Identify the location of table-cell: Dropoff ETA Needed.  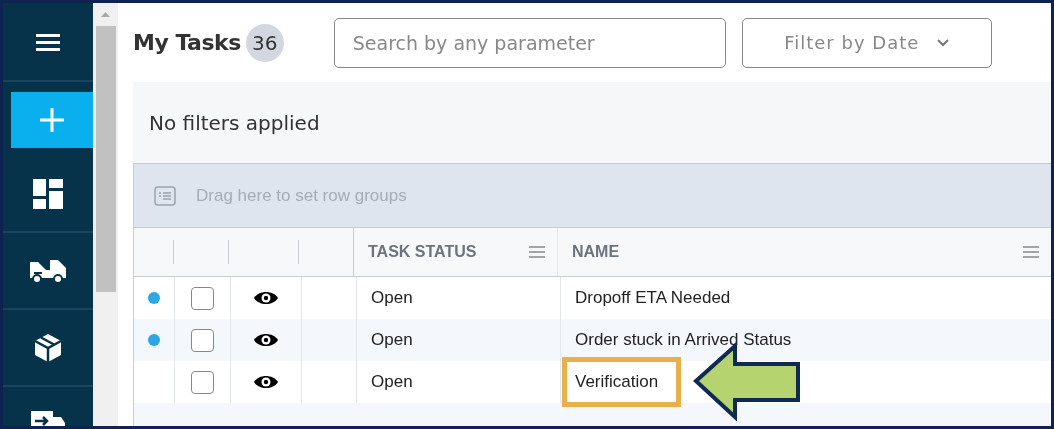
(653, 298).